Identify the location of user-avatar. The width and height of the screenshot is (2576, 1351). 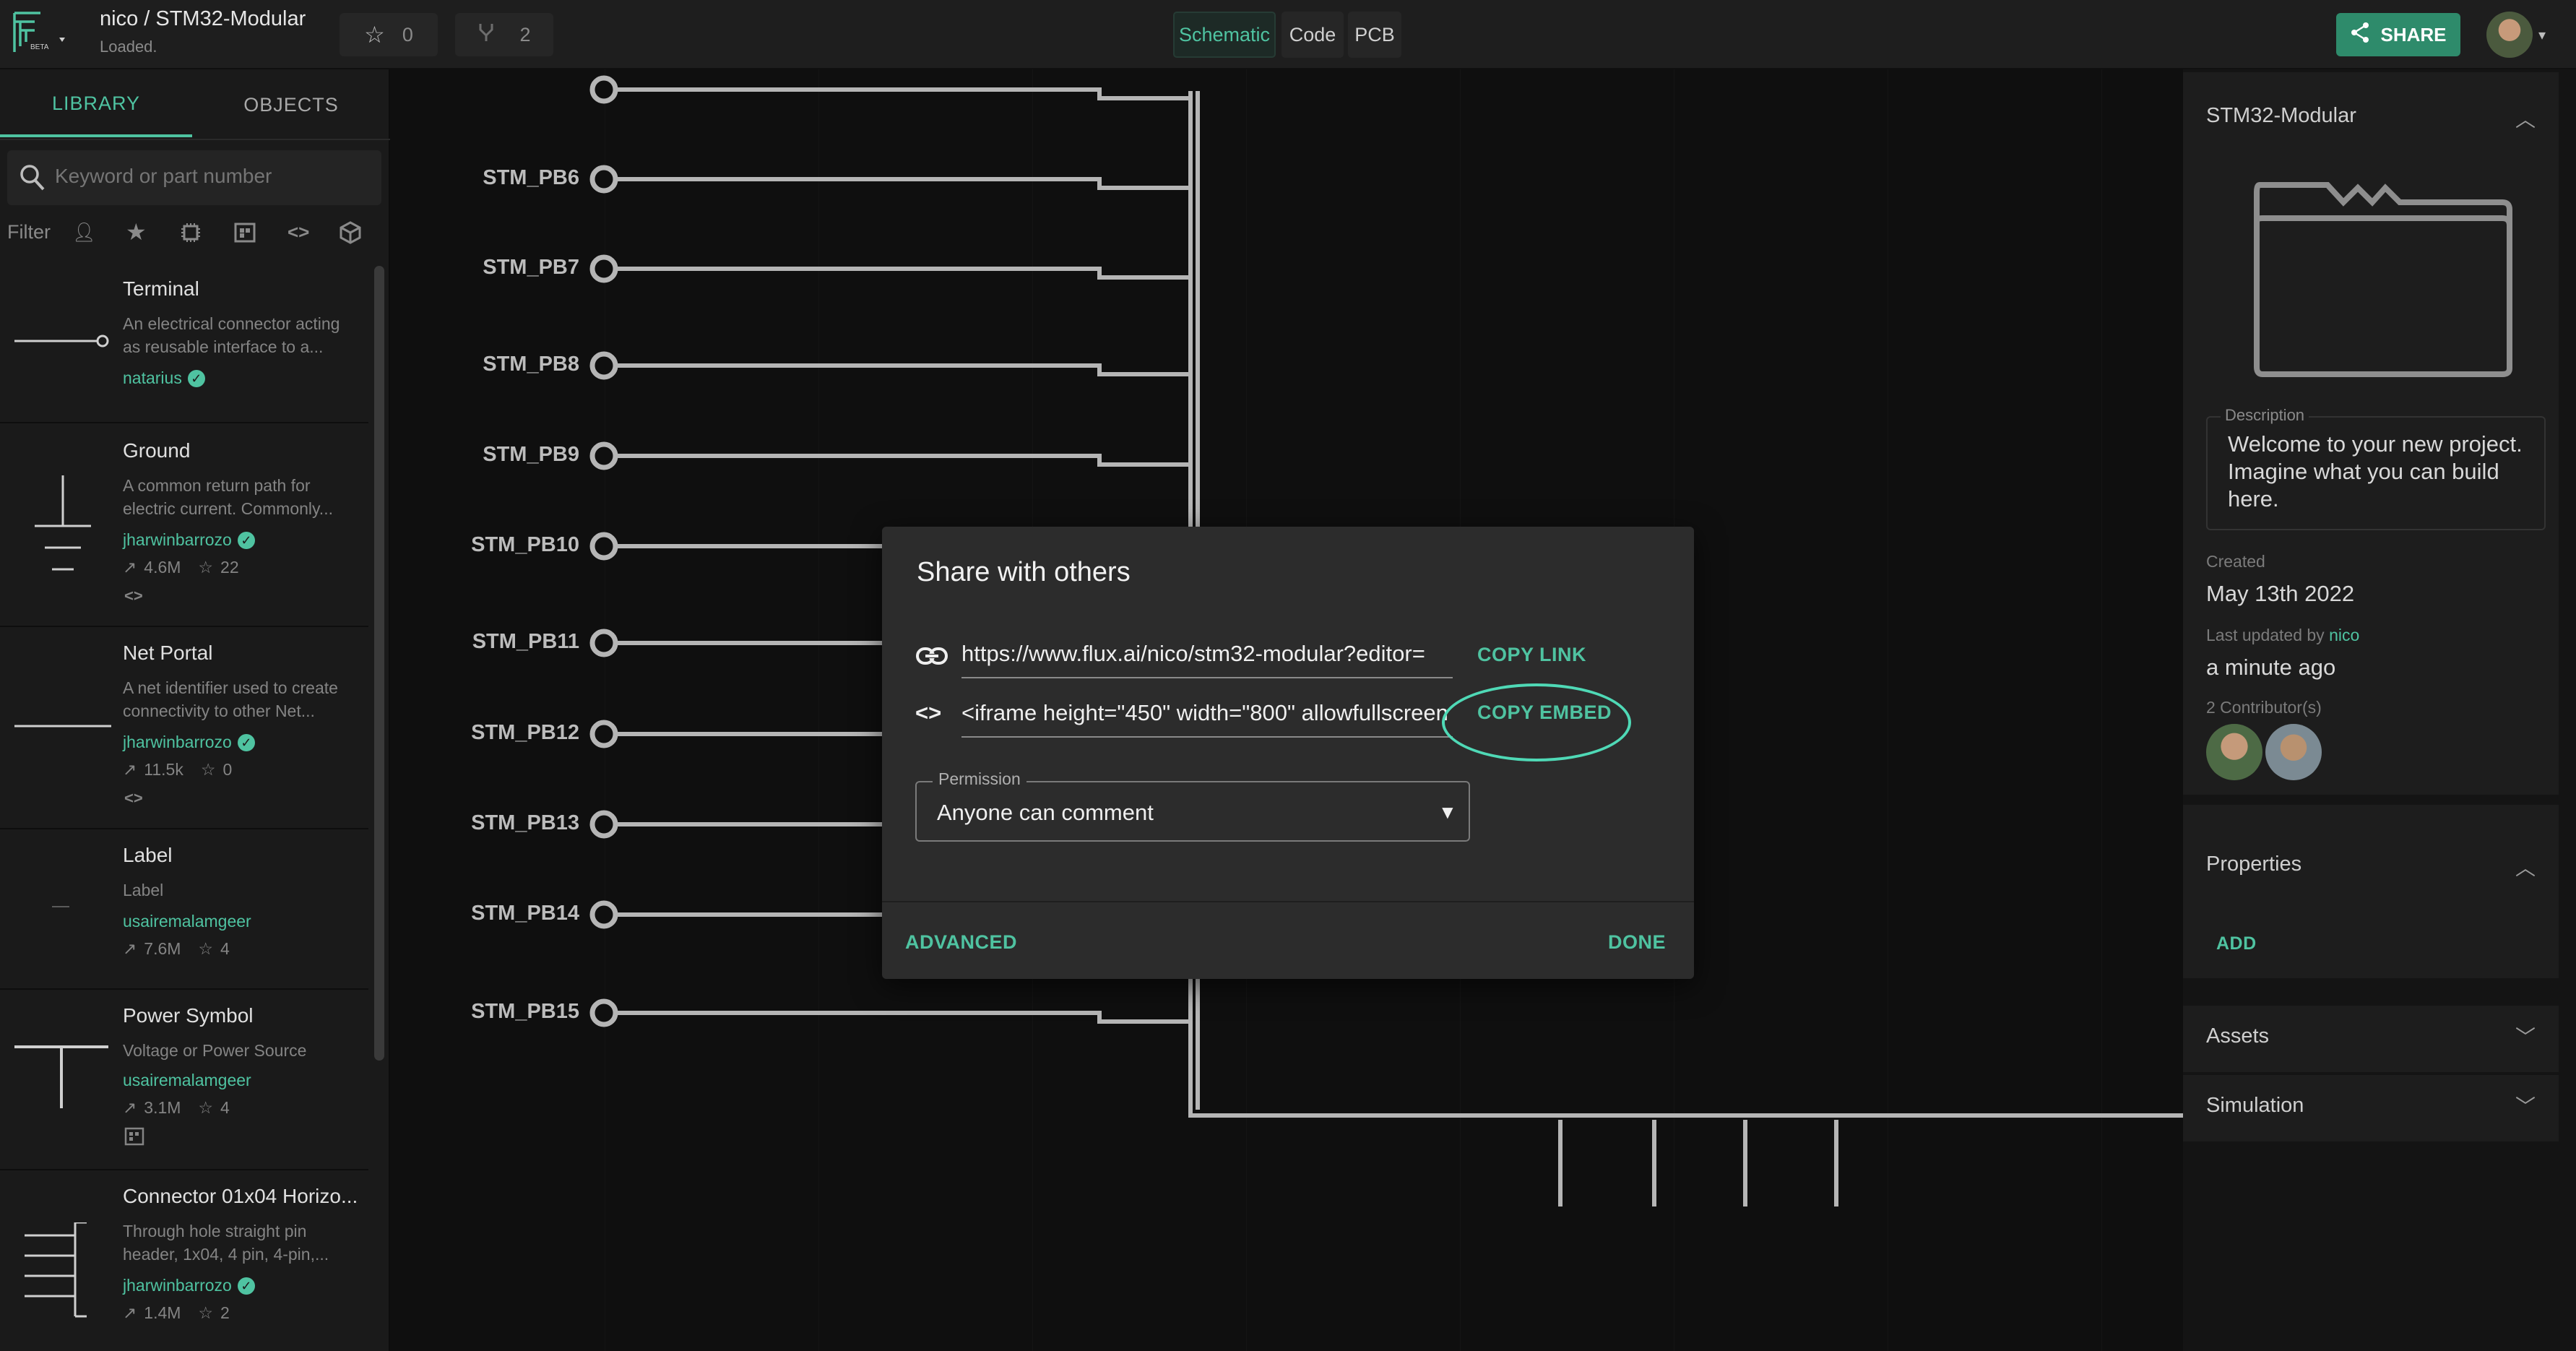
(2509, 35).